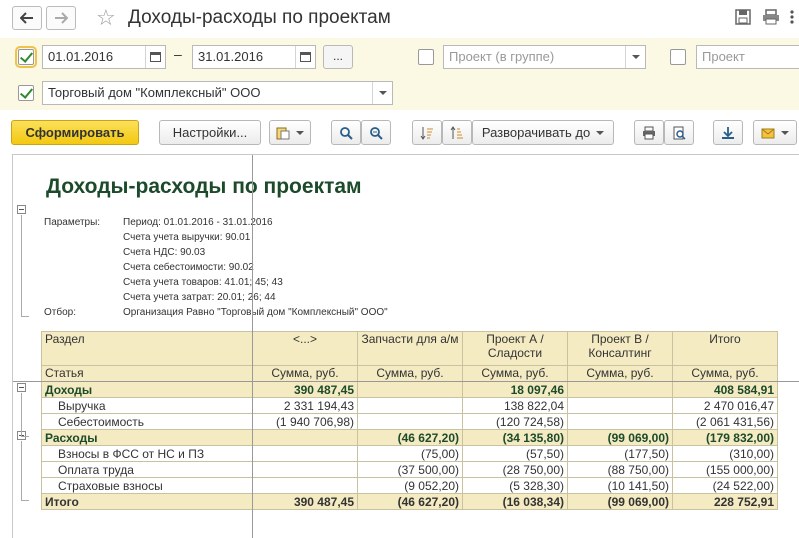 Image resolution: width=799 pixels, height=538 pixels. I want to click on print-button, so click(649, 132).